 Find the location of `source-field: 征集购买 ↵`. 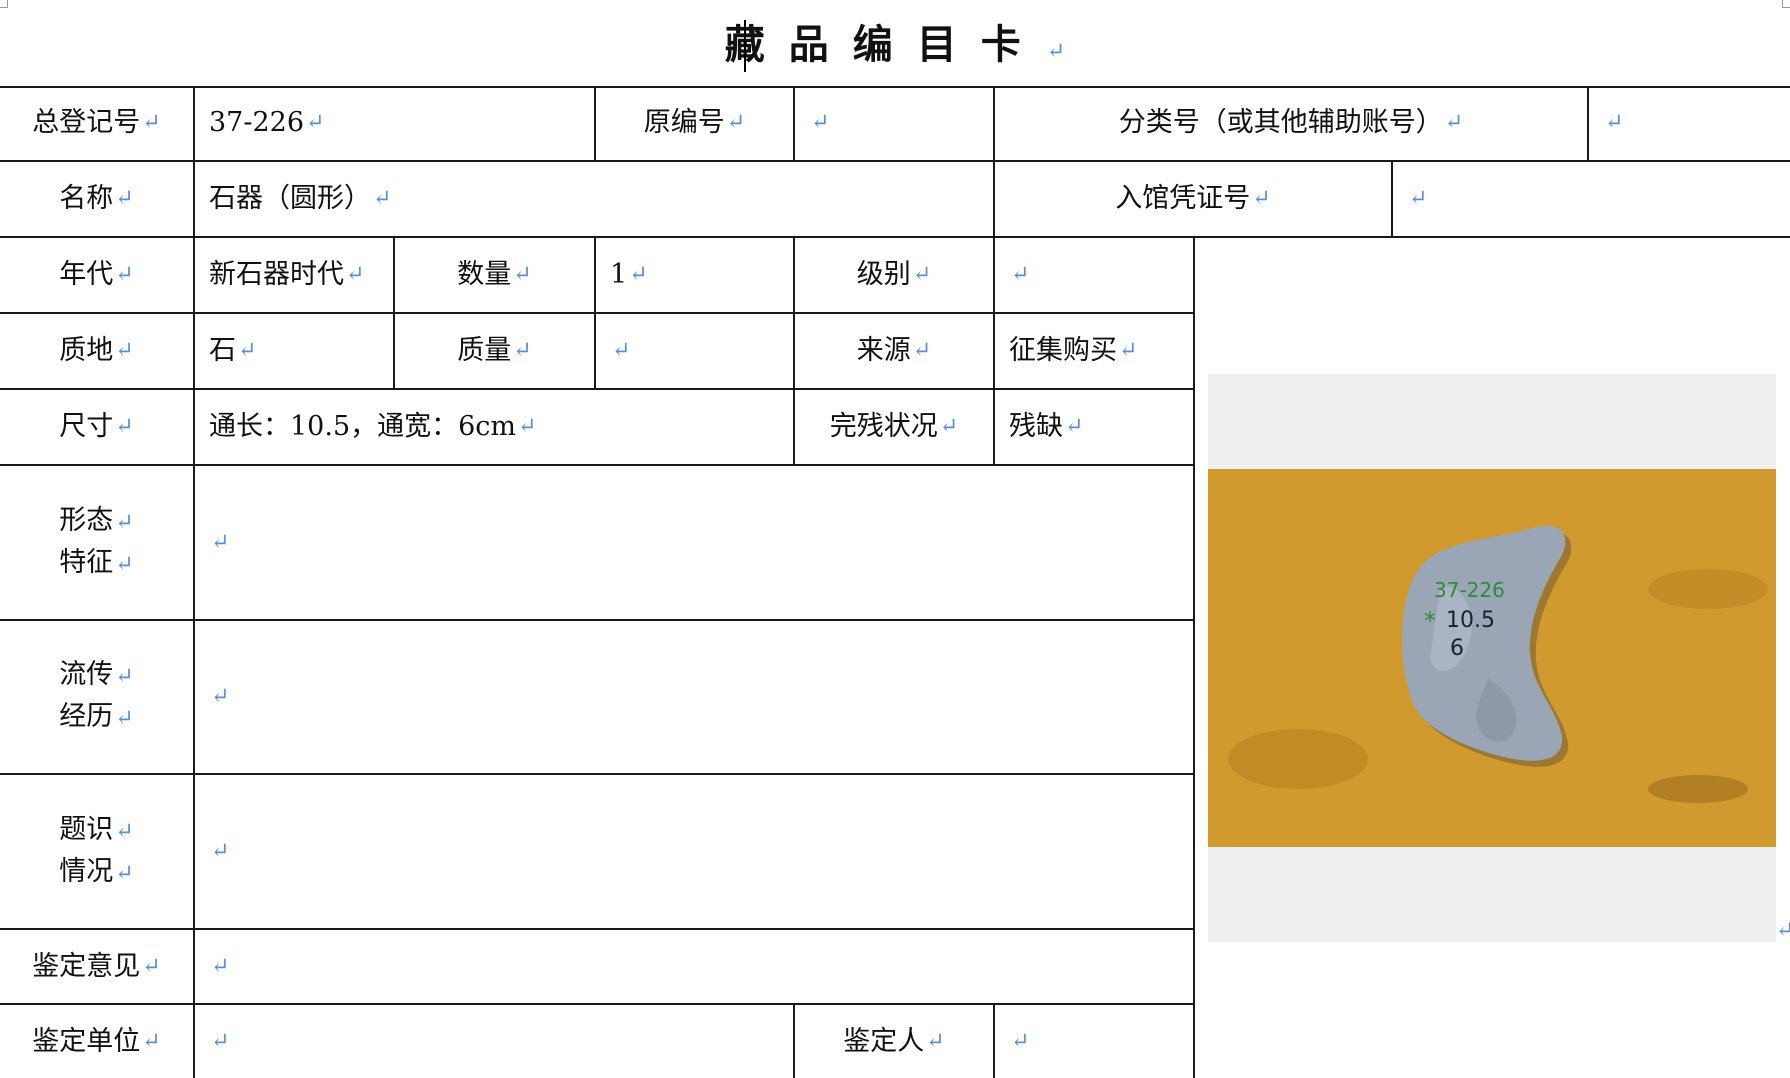

source-field: 征集购买 ↵ is located at coordinates (1094, 351).